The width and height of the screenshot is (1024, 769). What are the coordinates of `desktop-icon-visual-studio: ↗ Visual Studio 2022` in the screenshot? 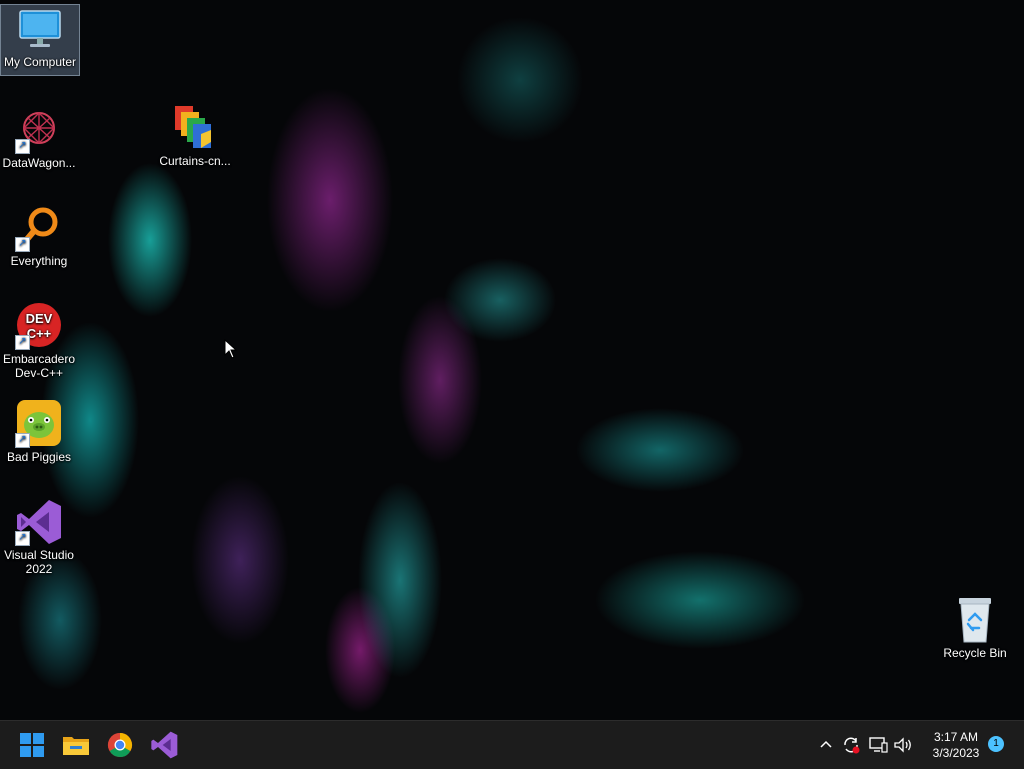 It's located at (39, 537).